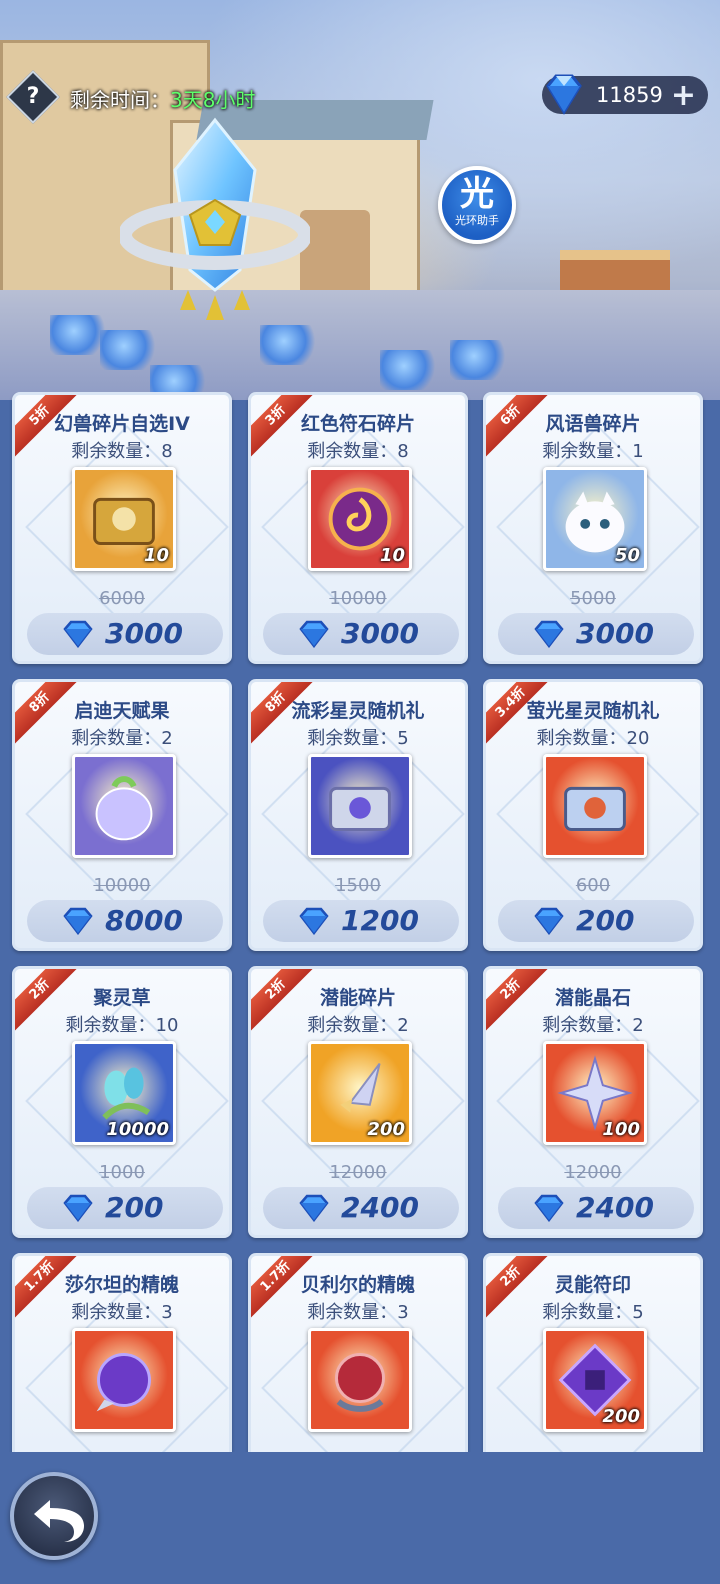  Describe the element at coordinates (144, 920) in the screenshot. I see `discount-price: 8000` at that location.